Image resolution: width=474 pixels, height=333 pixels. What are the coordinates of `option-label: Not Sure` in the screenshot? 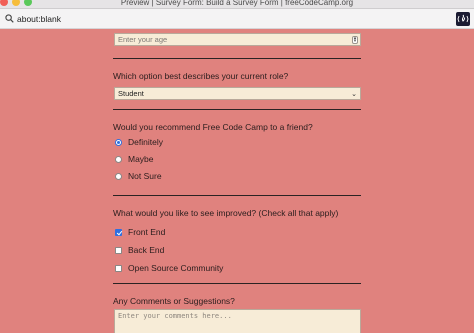 It's located at (145, 176).